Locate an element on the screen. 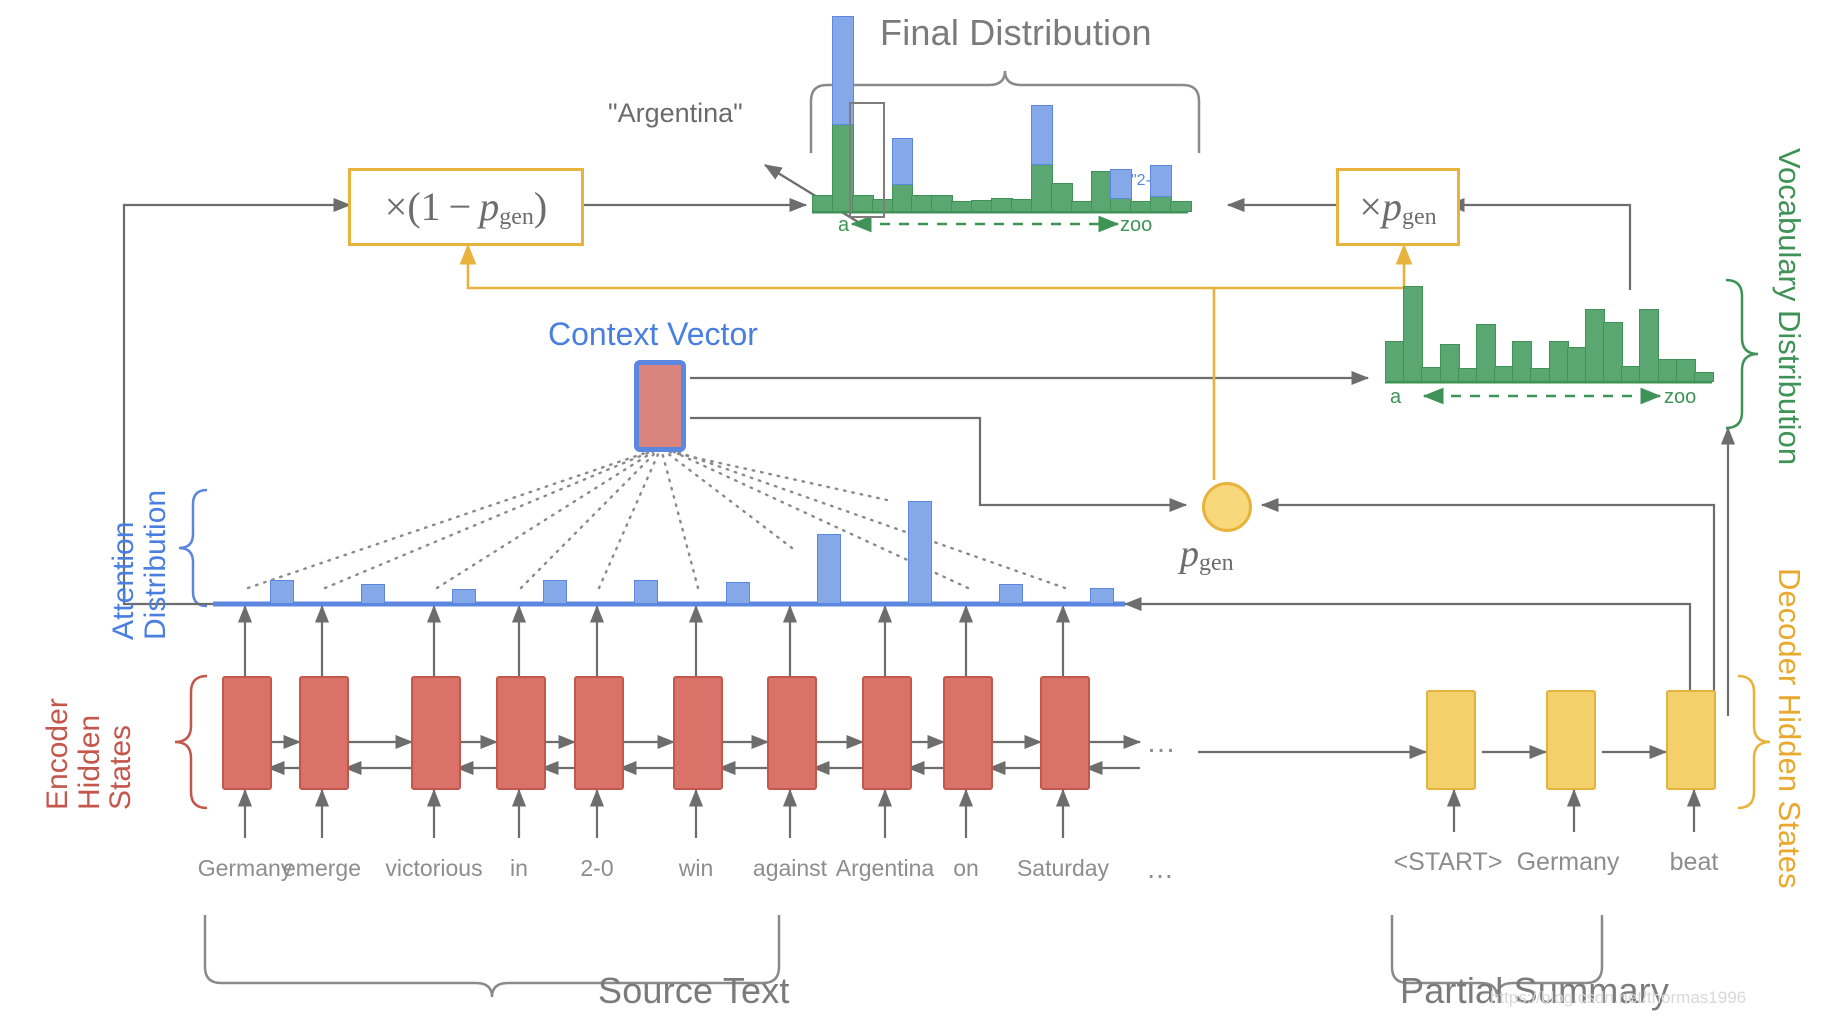  p-symbol-right: p is located at coordinates (1391, 206).